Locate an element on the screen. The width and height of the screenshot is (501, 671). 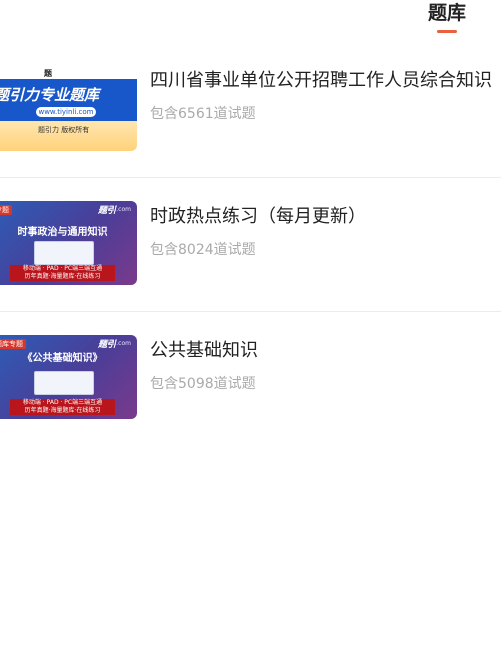
thumbnail-title: 时事政治与通用知识 is located at coordinates (62, 232).